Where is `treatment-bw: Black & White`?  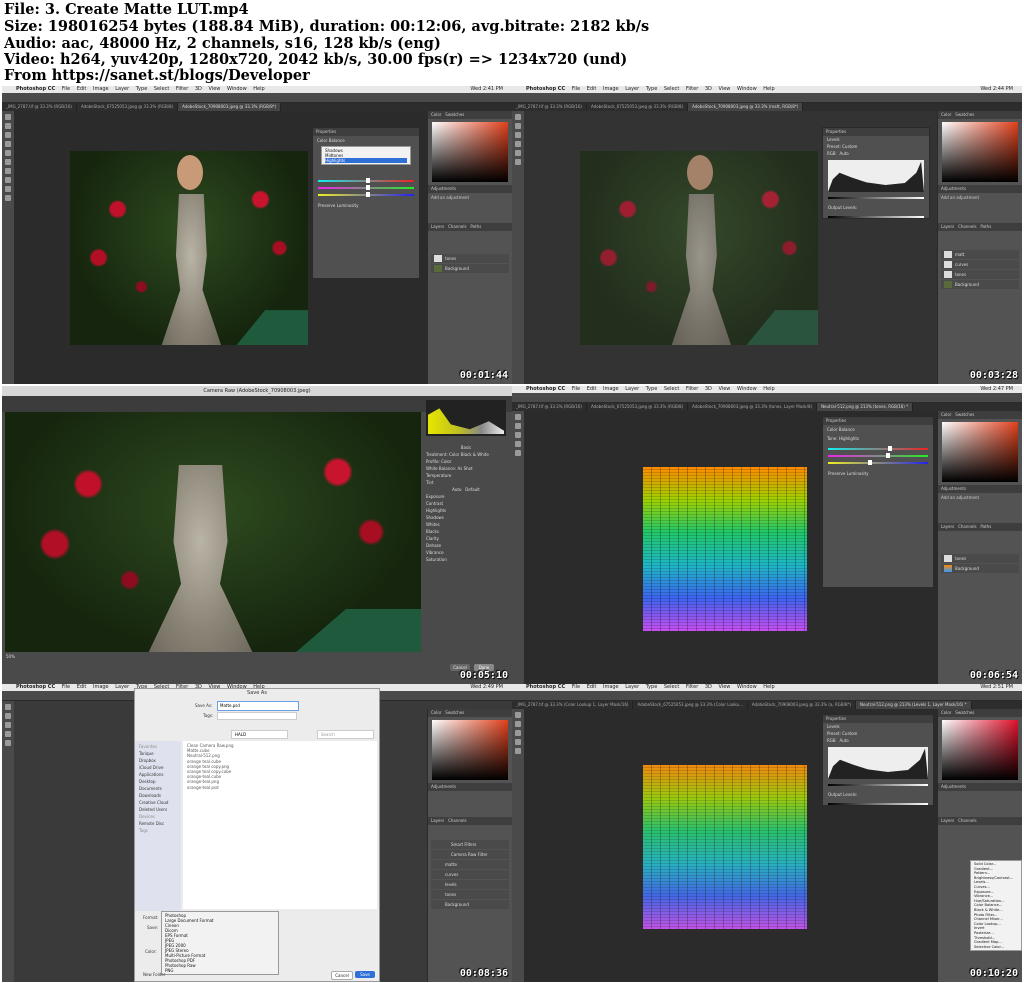 treatment-bw: Black & White is located at coordinates (475, 454).